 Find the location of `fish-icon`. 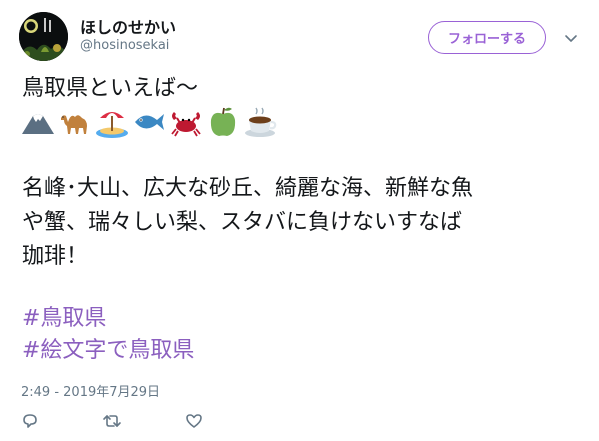

fish-icon is located at coordinates (149, 122).